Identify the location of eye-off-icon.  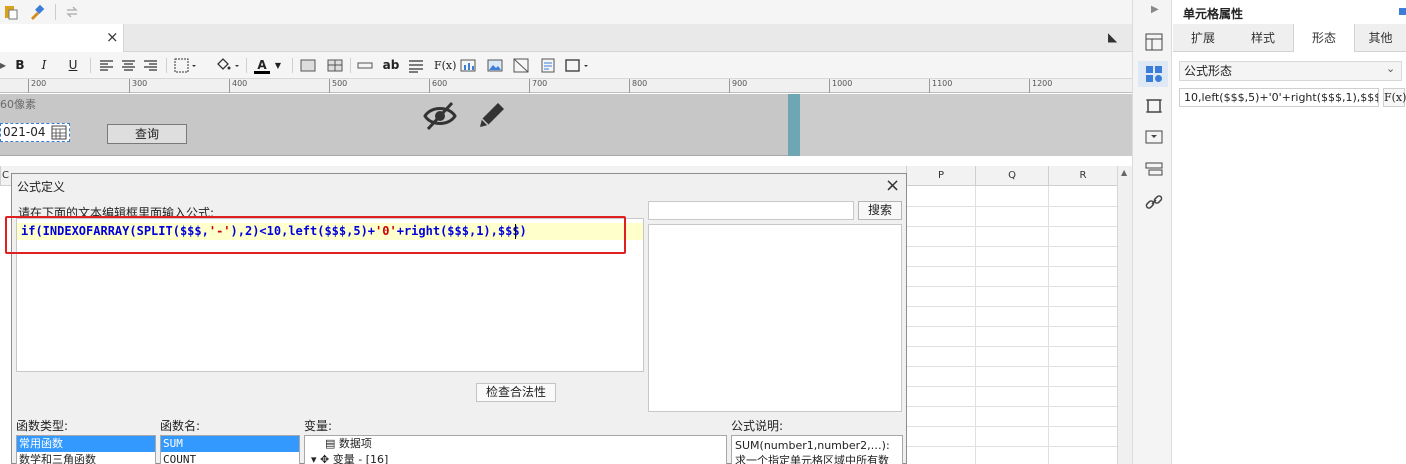
(440, 116).